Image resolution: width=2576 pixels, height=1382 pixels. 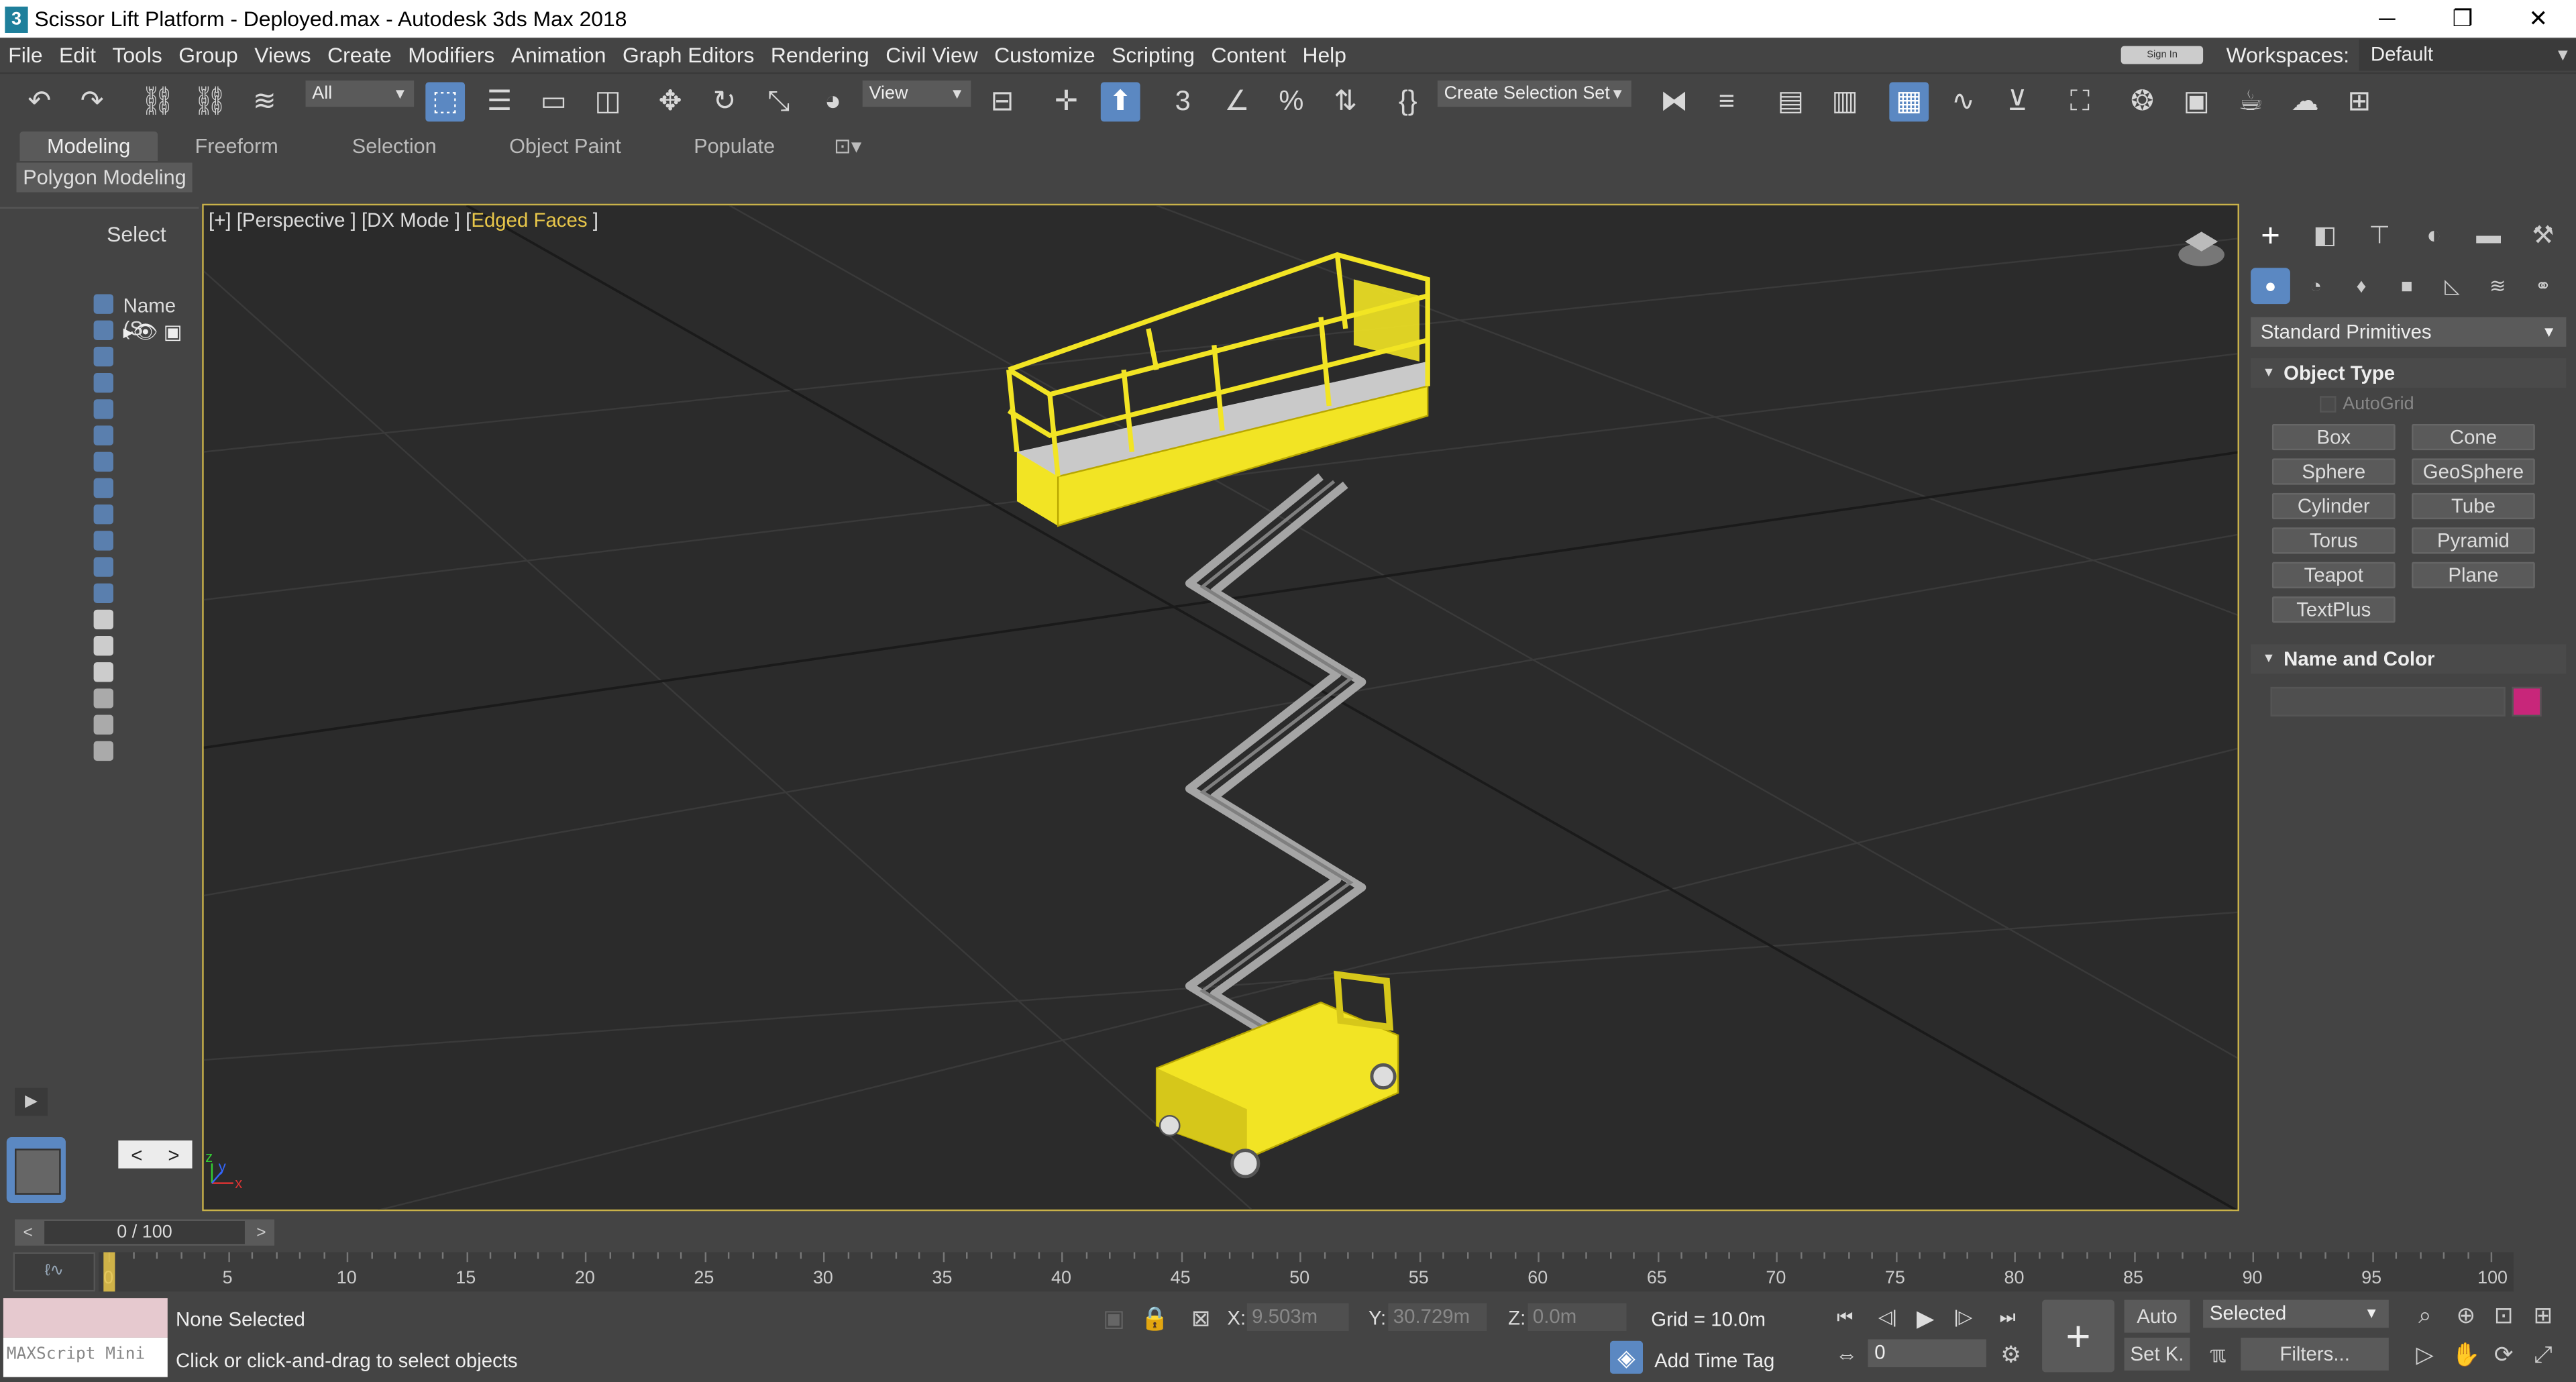 I want to click on cylinder-button: Cylinder, so click(x=2333, y=506).